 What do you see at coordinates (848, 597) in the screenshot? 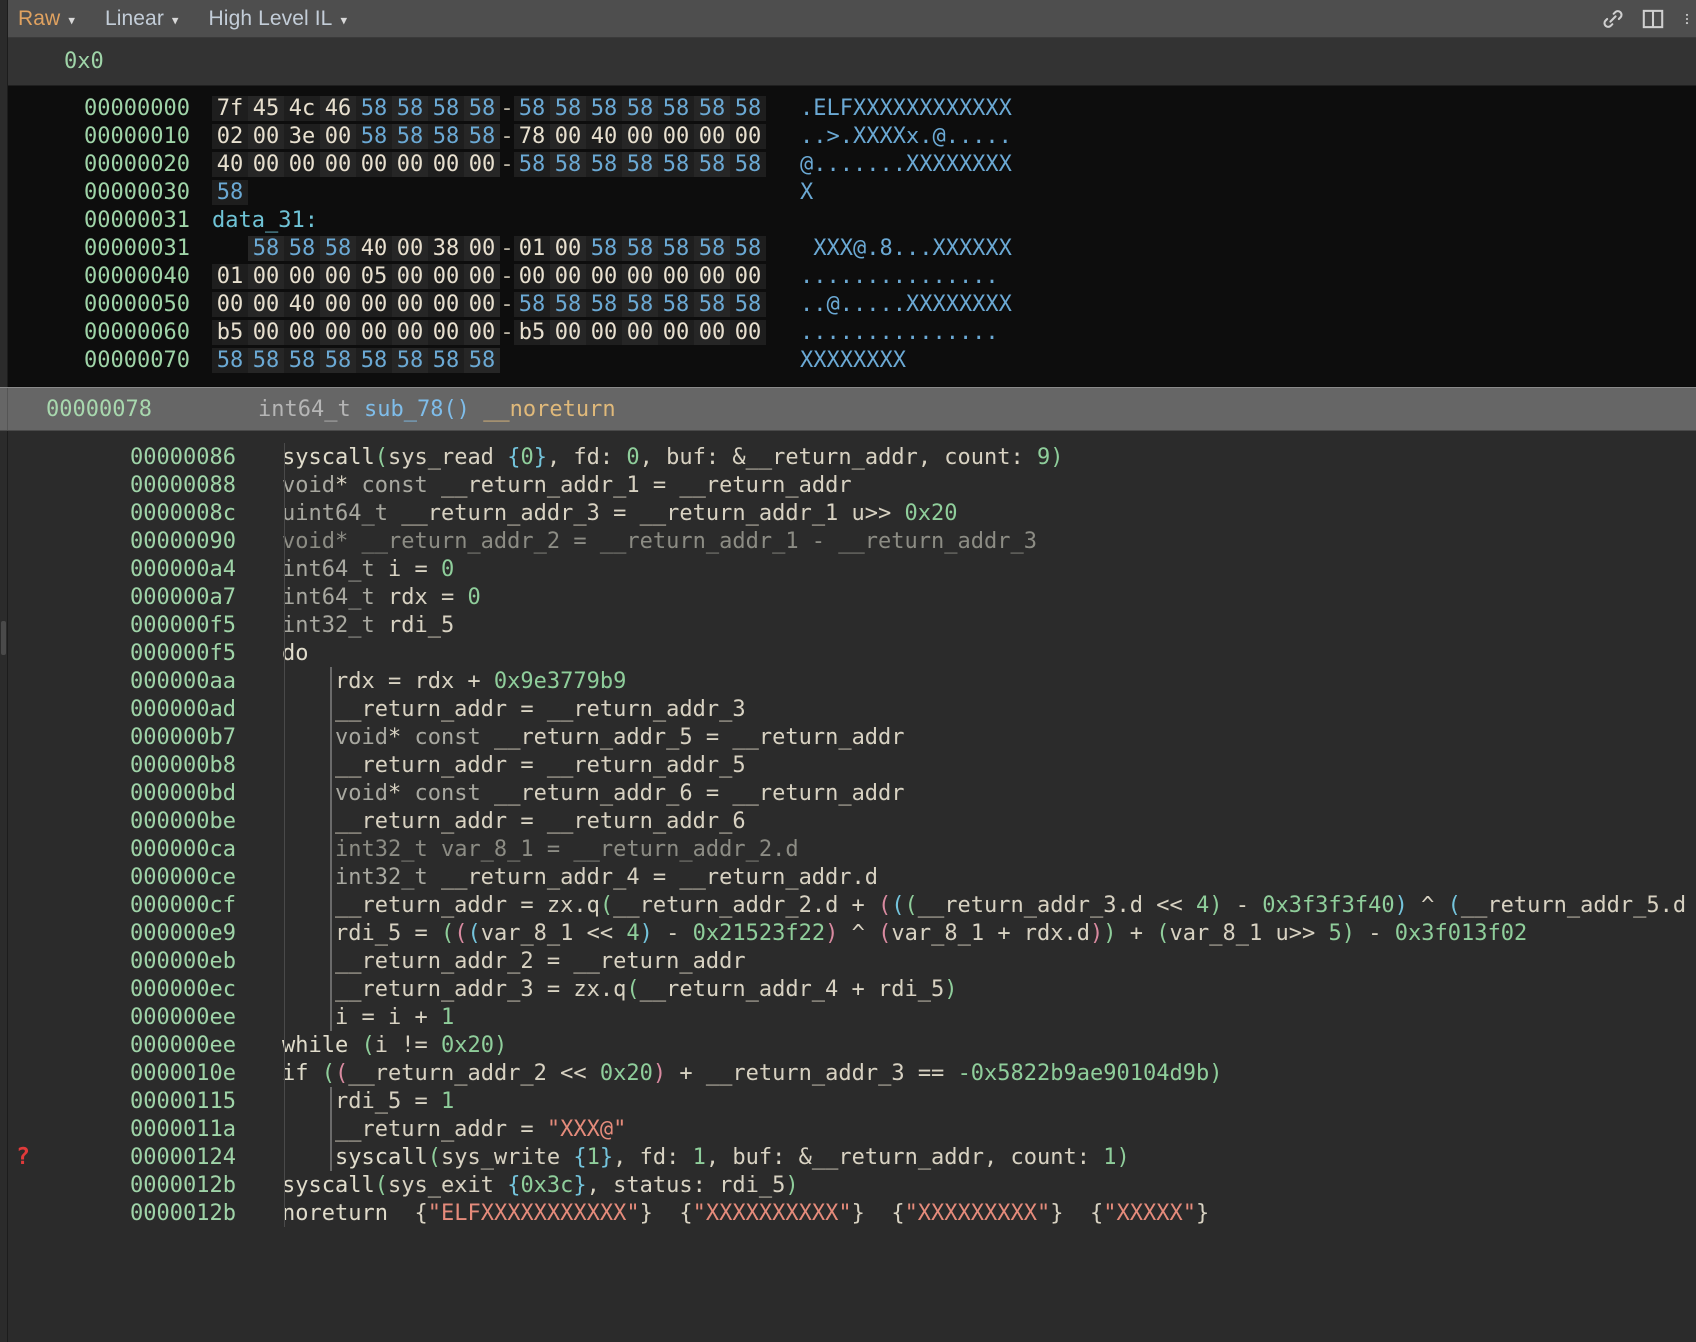
I see `code-row: 000000a7 int64_t rdx = 0` at bounding box center [848, 597].